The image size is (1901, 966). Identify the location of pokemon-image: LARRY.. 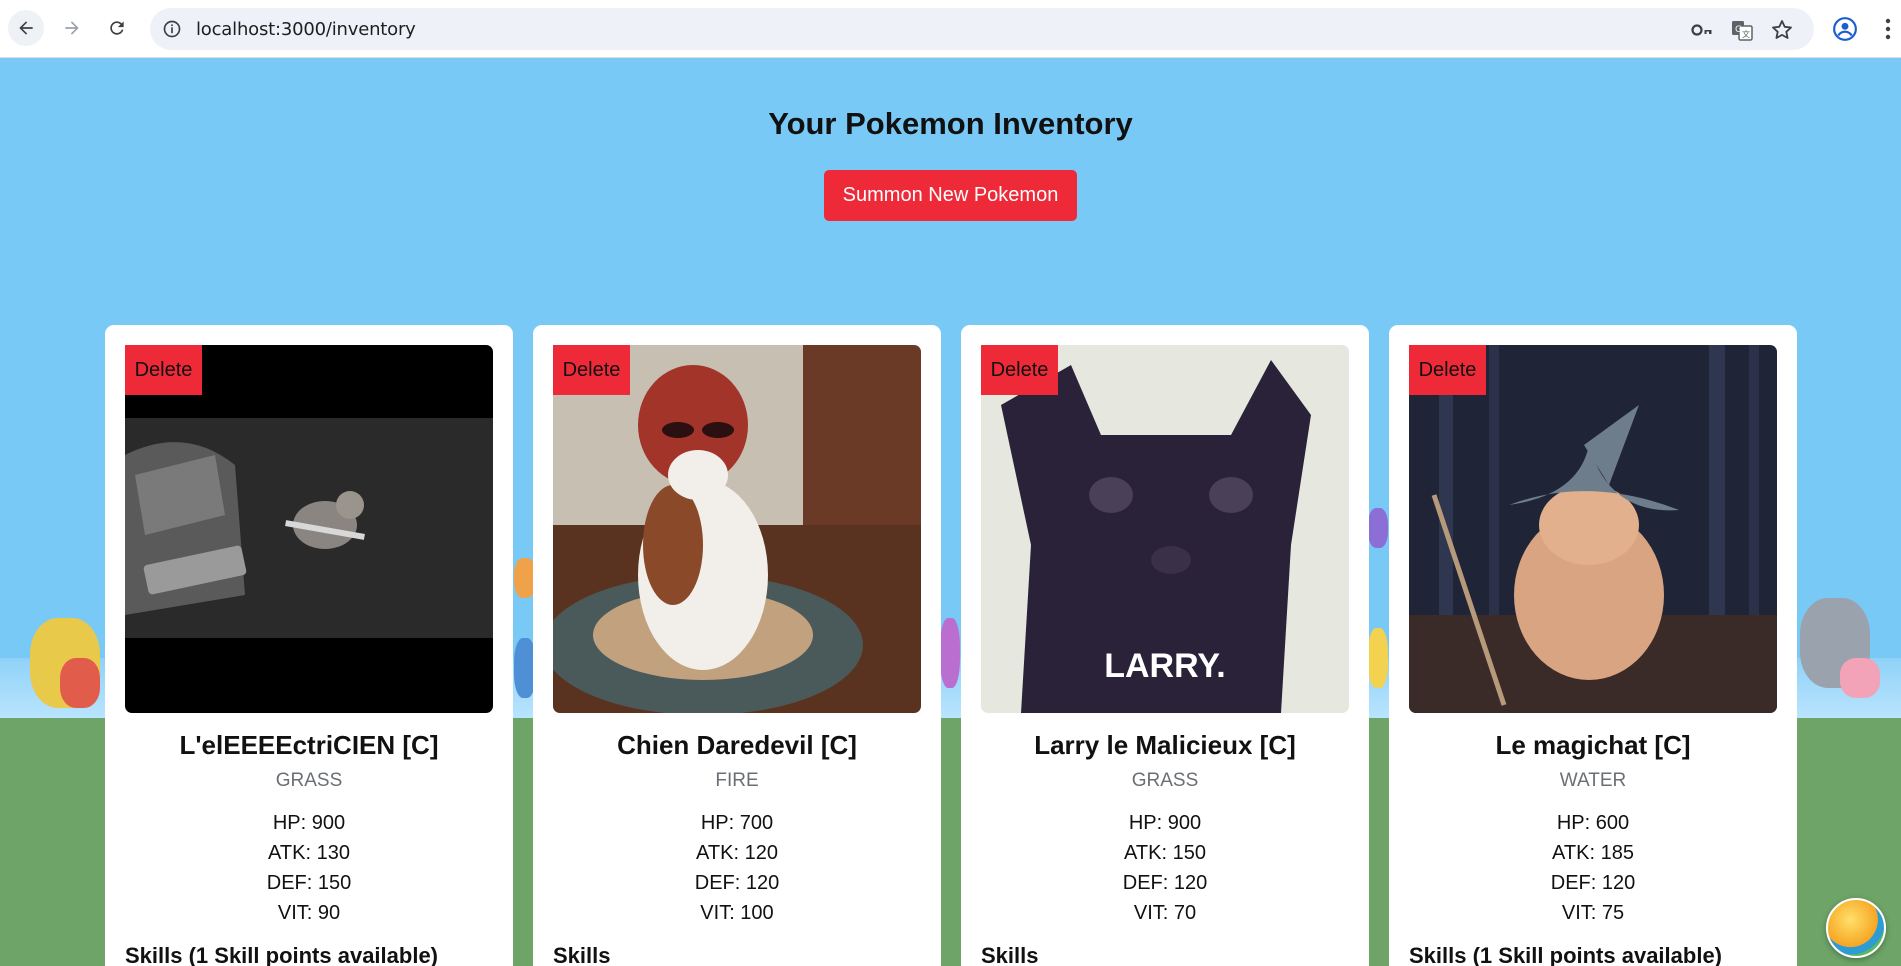
(1165, 529).